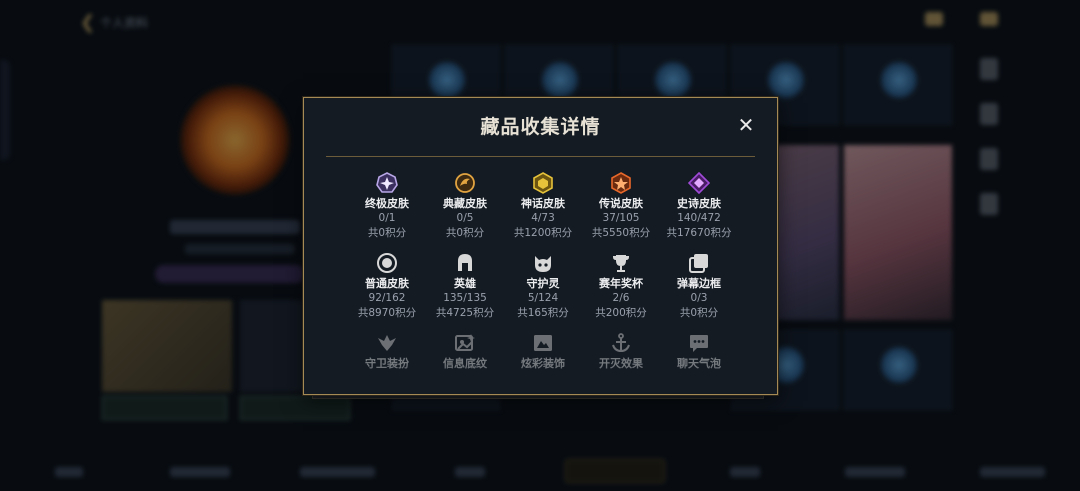 The height and width of the screenshot is (491, 1080). I want to click on collection-category: 炫彩装饰, so click(543, 363).